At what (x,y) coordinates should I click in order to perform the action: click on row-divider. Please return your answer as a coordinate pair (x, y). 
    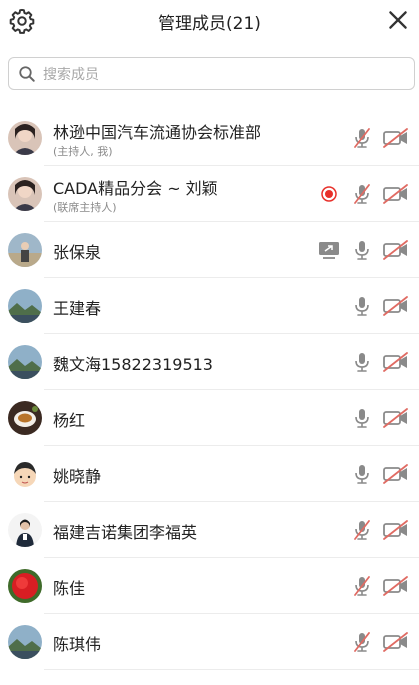
    Looking at the image, I should click on (231, 669).